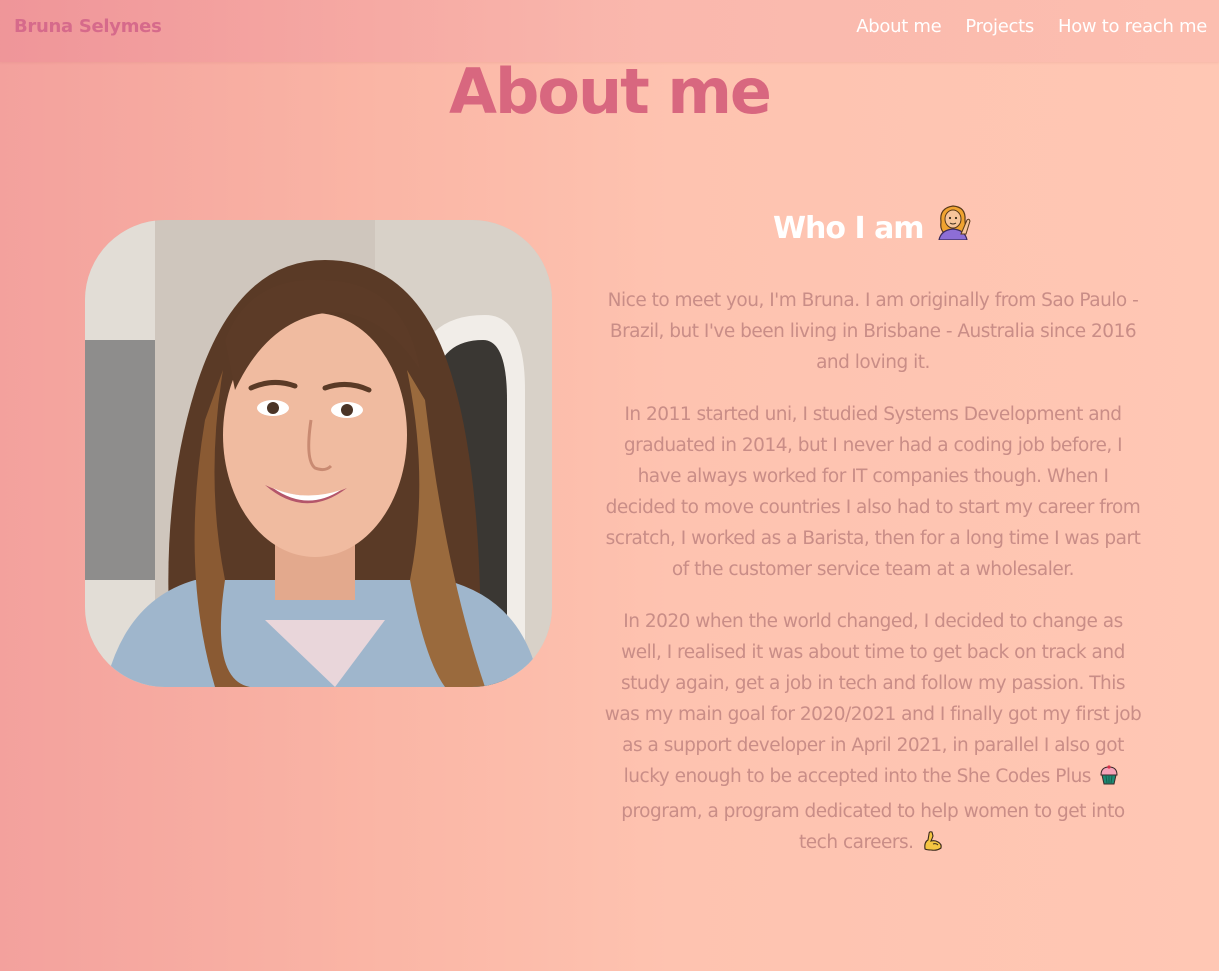 The image size is (1219, 971). What do you see at coordinates (1132, 26) in the screenshot?
I see `nav-link-how-to-reach-me: How to reach me` at bounding box center [1132, 26].